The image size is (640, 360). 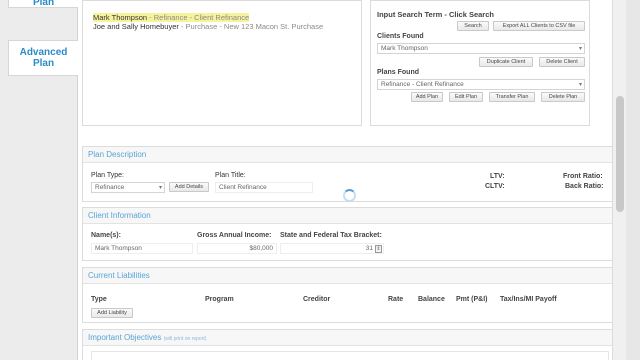 I want to click on column-header-type: Type, so click(x=99, y=299).